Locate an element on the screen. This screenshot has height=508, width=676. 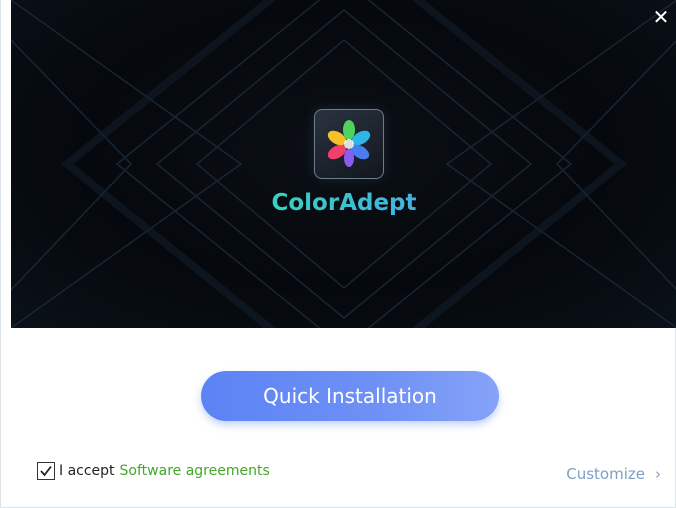
accept-label: I accept is located at coordinates (87, 471).